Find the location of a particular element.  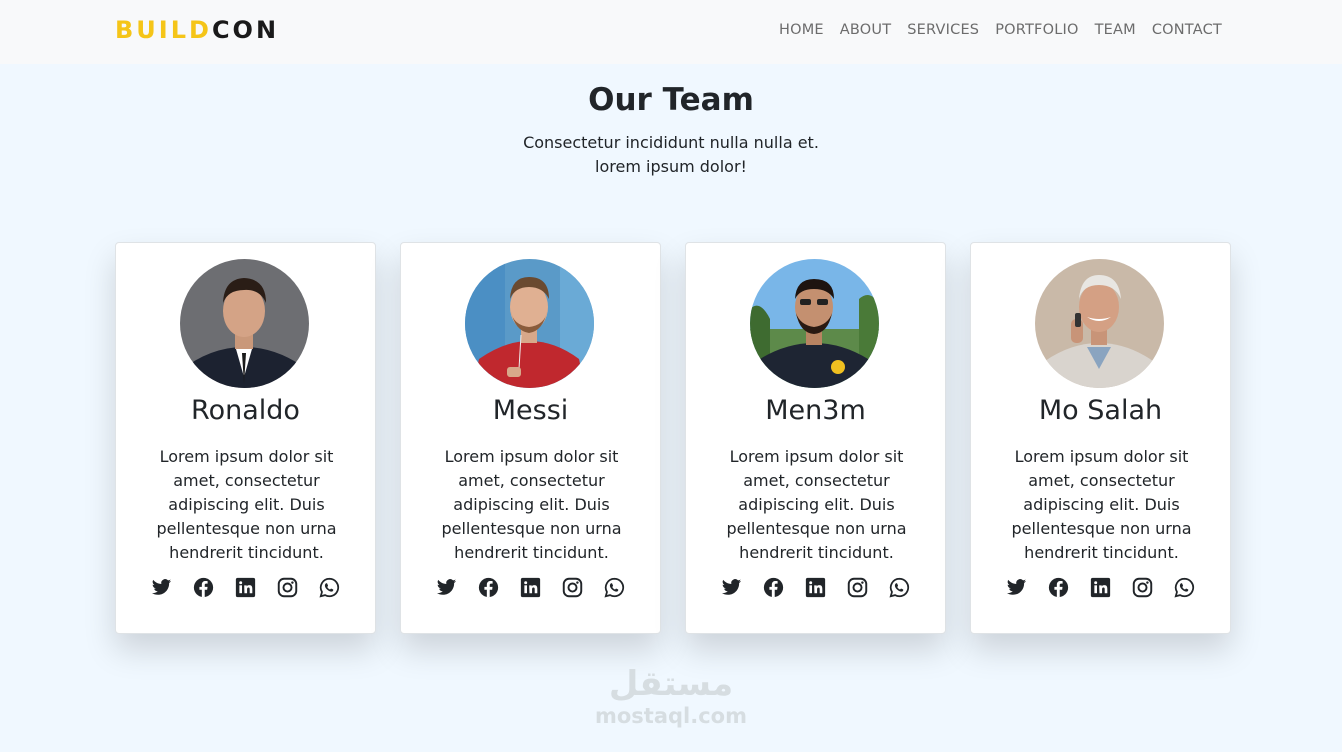

member-name: Men3m is located at coordinates (815, 410).